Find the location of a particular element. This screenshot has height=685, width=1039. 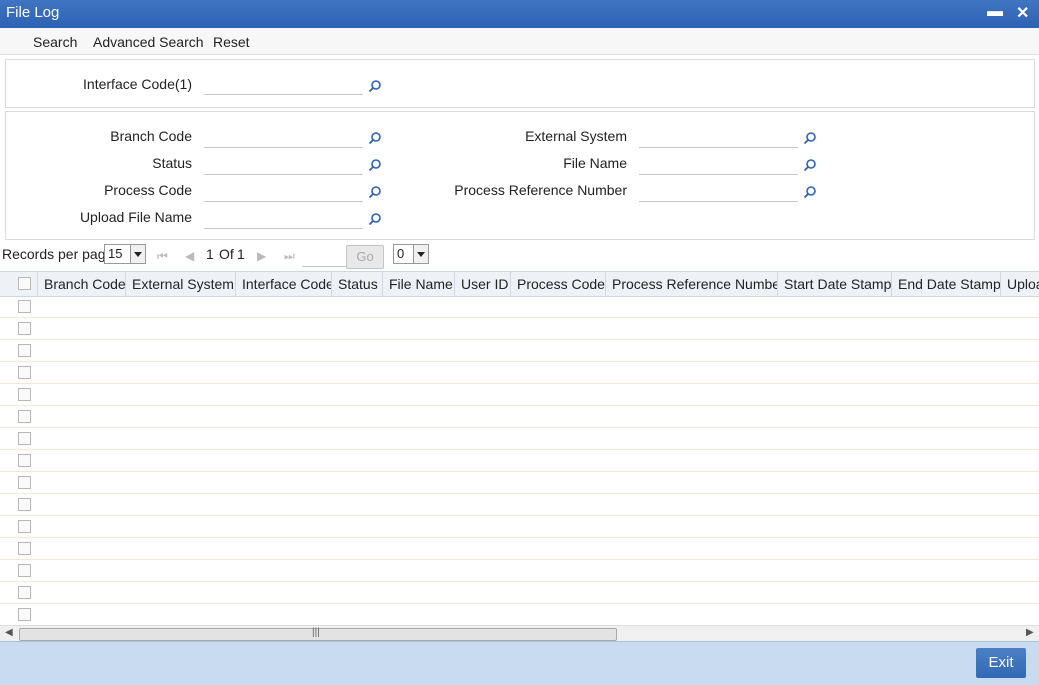

process-code-field is located at coordinates (283, 192).